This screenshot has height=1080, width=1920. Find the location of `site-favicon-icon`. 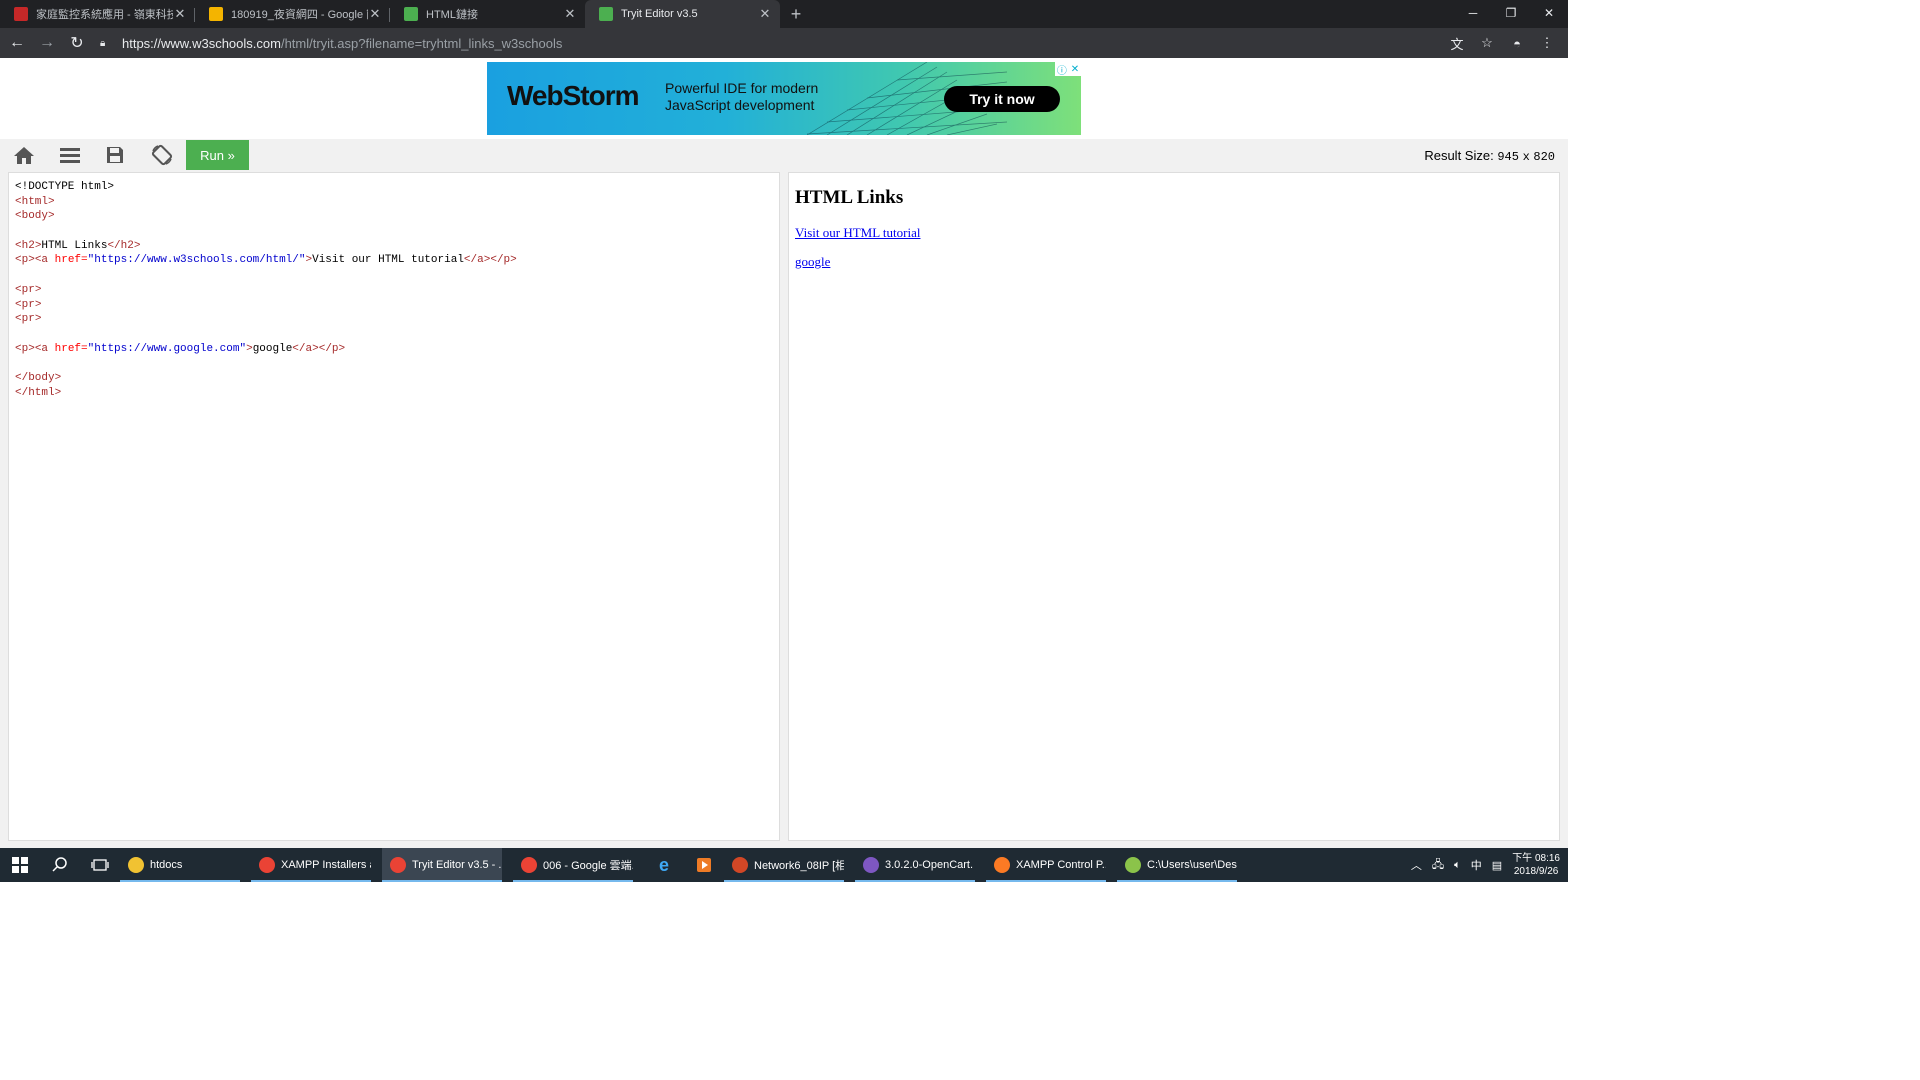

site-favicon-icon is located at coordinates (21, 14).